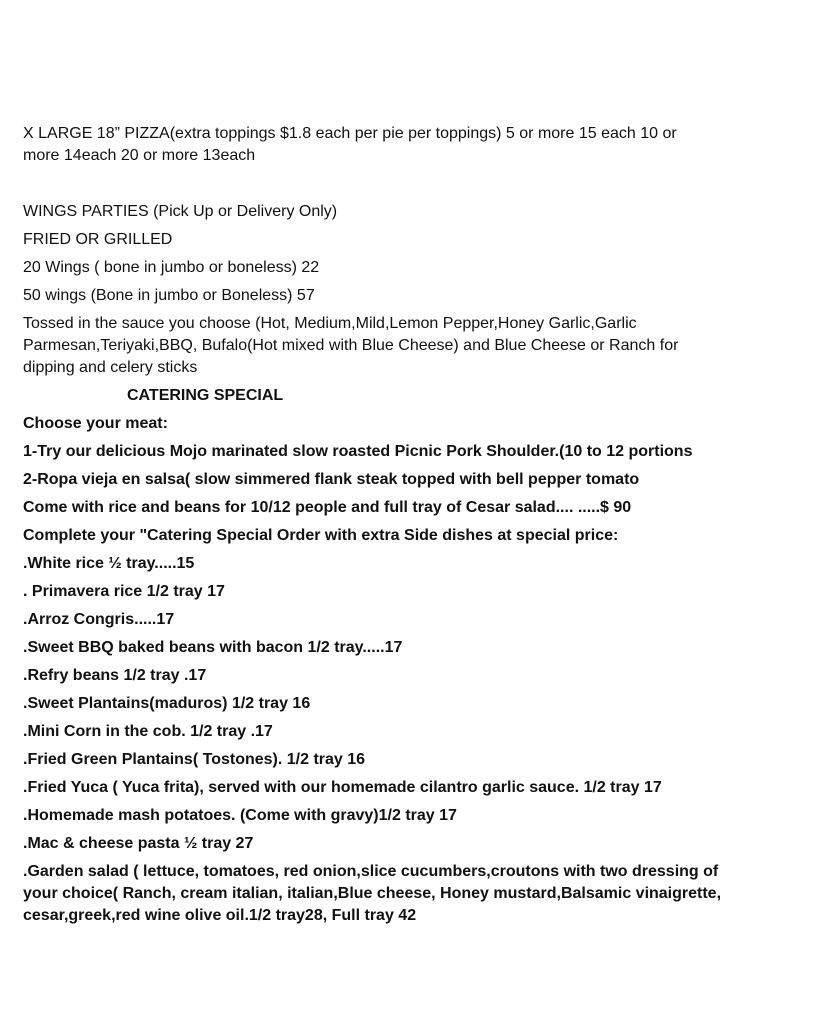 This screenshot has height=1024, width=832. Describe the element at coordinates (138, 843) in the screenshot. I see `side-item: .Mac & cheese pasta ½ tray 27` at that location.